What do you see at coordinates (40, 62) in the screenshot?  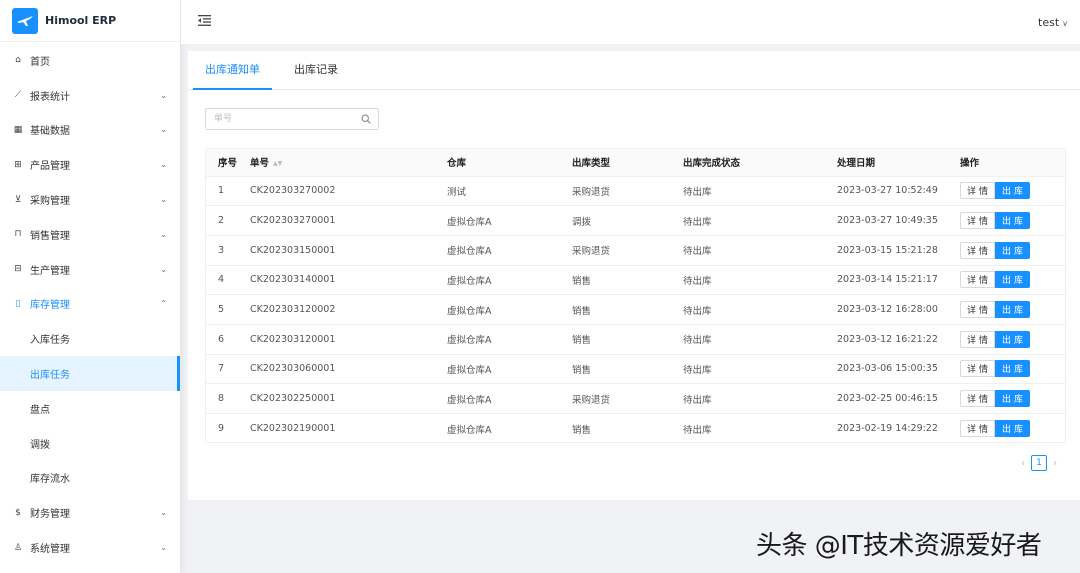 I see `sidebar-item-label: 首页` at bounding box center [40, 62].